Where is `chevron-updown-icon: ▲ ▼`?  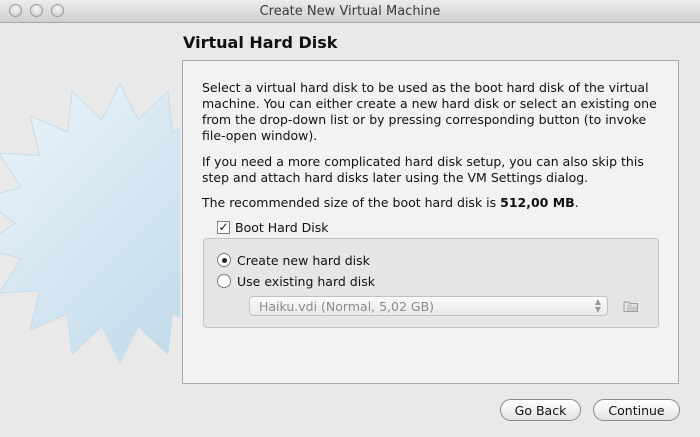 chevron-updown-icon: ▲ ▼ is located at coordinates (597, 305).